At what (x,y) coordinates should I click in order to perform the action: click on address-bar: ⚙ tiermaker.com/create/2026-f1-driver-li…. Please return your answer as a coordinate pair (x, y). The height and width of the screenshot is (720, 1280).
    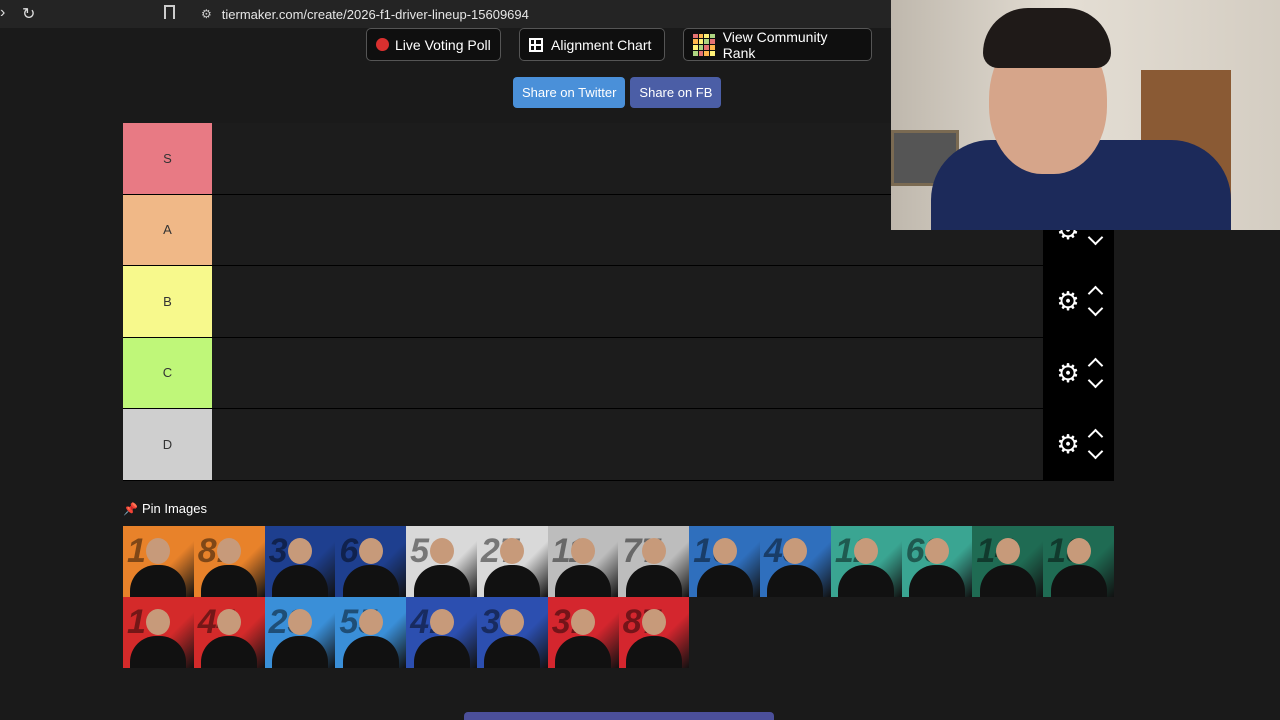
    Looking at the image, I should click on (361, 14).